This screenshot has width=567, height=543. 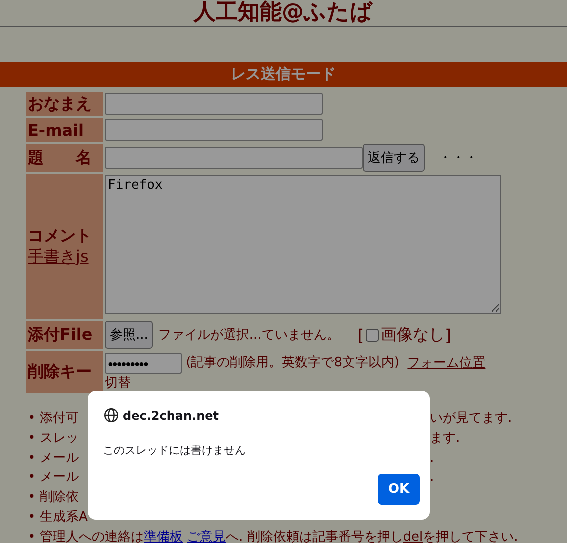 What do you see at coordinates (470, 535) in the screenshot?
I see `contact-text: を押して下さい.` at bounding box center [470, 535].